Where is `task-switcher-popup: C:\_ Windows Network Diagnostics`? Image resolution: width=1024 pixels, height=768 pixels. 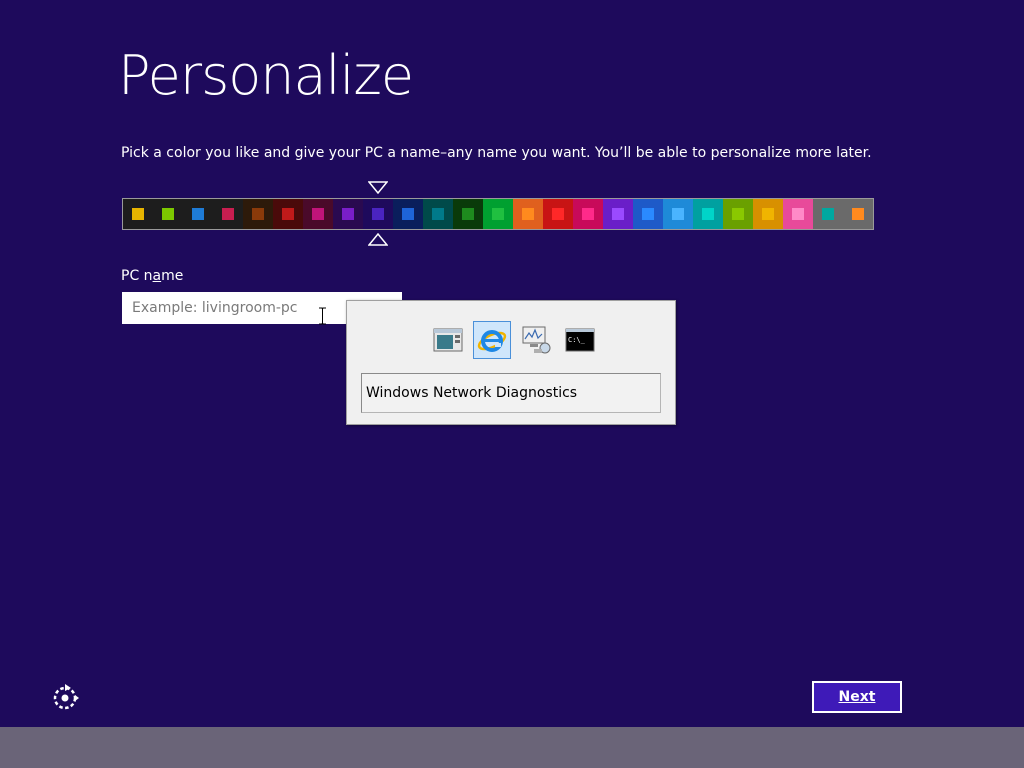
task-switcher-popup: C:\_ Windows Network Diagnostics is located at coordinates (511, 362).